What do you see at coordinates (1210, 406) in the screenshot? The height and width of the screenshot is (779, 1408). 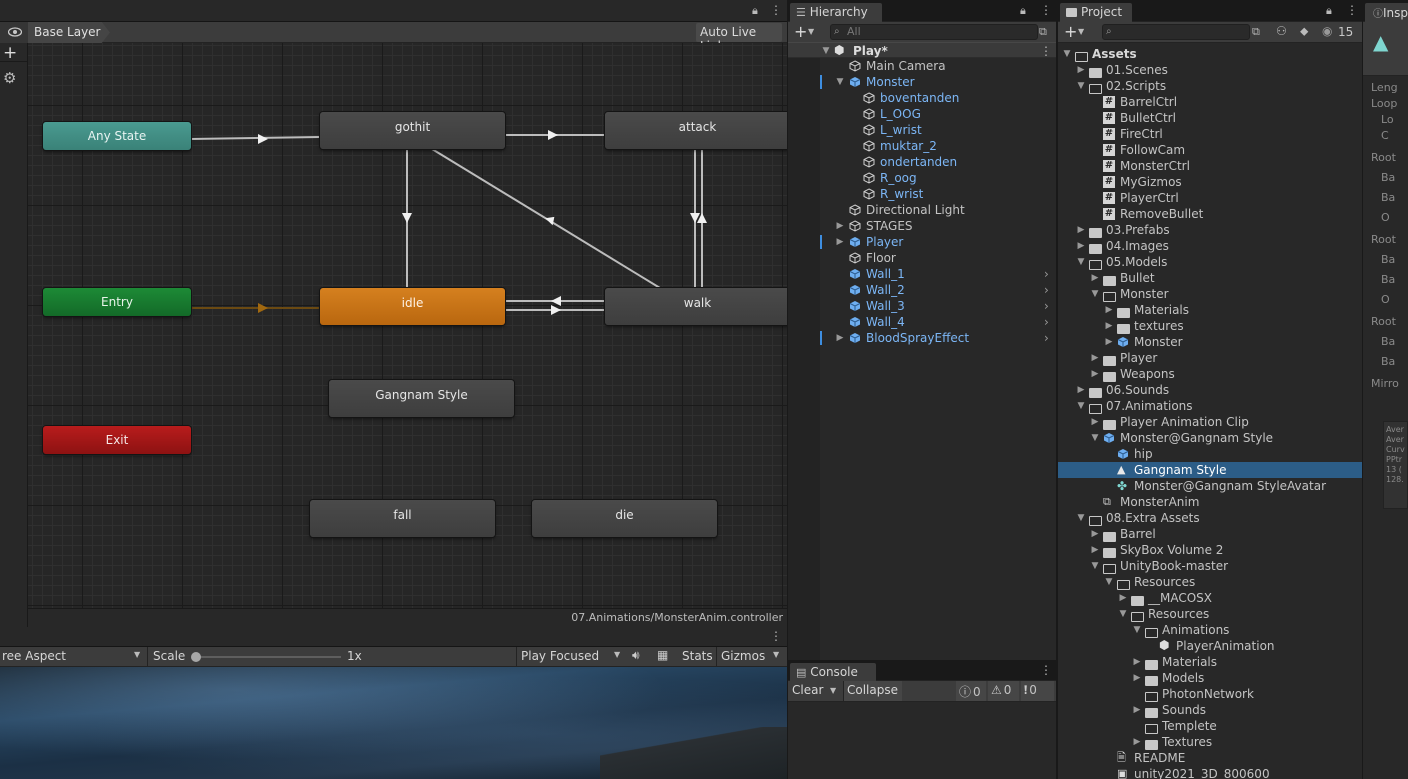 I see `list-item: ▼ 07.Animations` at bounding box center [1210, 406].